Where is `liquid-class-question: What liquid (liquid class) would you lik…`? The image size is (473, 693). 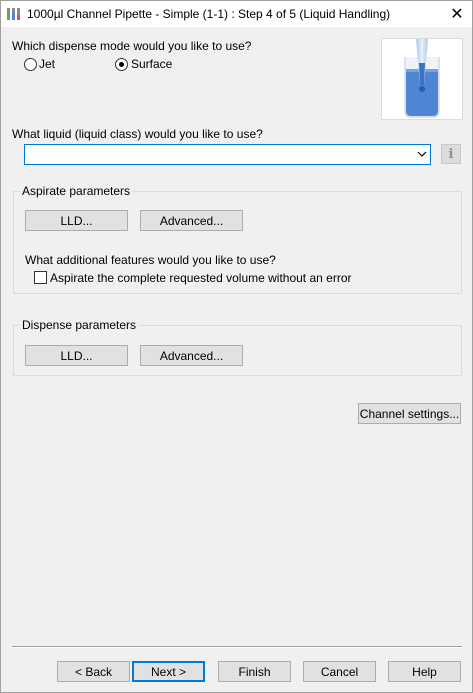 liquid-class-question: What liquid (liquid class) would you lik… is located at coordinates (137, 134).